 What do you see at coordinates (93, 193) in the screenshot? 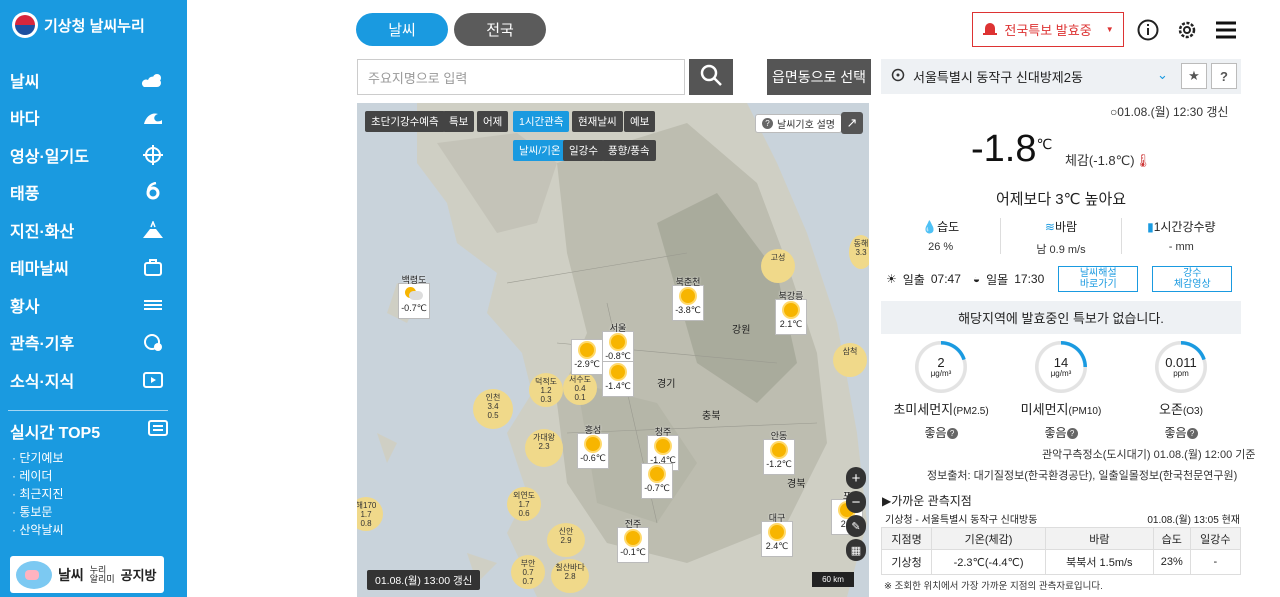
I see `sidebar-item-typhoon: 태풍` at bounding box center [93, 193].